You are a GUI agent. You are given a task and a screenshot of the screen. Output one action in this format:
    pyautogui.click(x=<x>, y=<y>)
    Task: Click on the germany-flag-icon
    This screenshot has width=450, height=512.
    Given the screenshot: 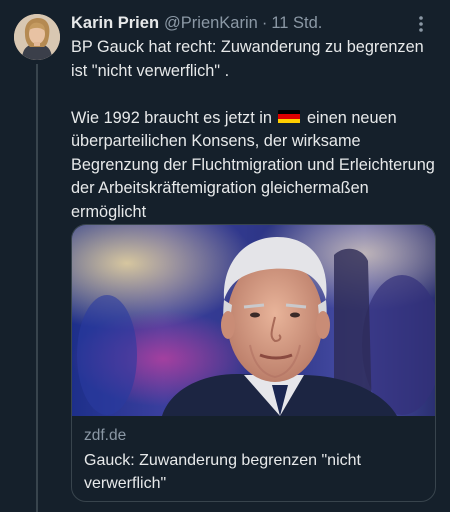 What is the action you would take?
    pyautogui.click(x=289, y=116)
    